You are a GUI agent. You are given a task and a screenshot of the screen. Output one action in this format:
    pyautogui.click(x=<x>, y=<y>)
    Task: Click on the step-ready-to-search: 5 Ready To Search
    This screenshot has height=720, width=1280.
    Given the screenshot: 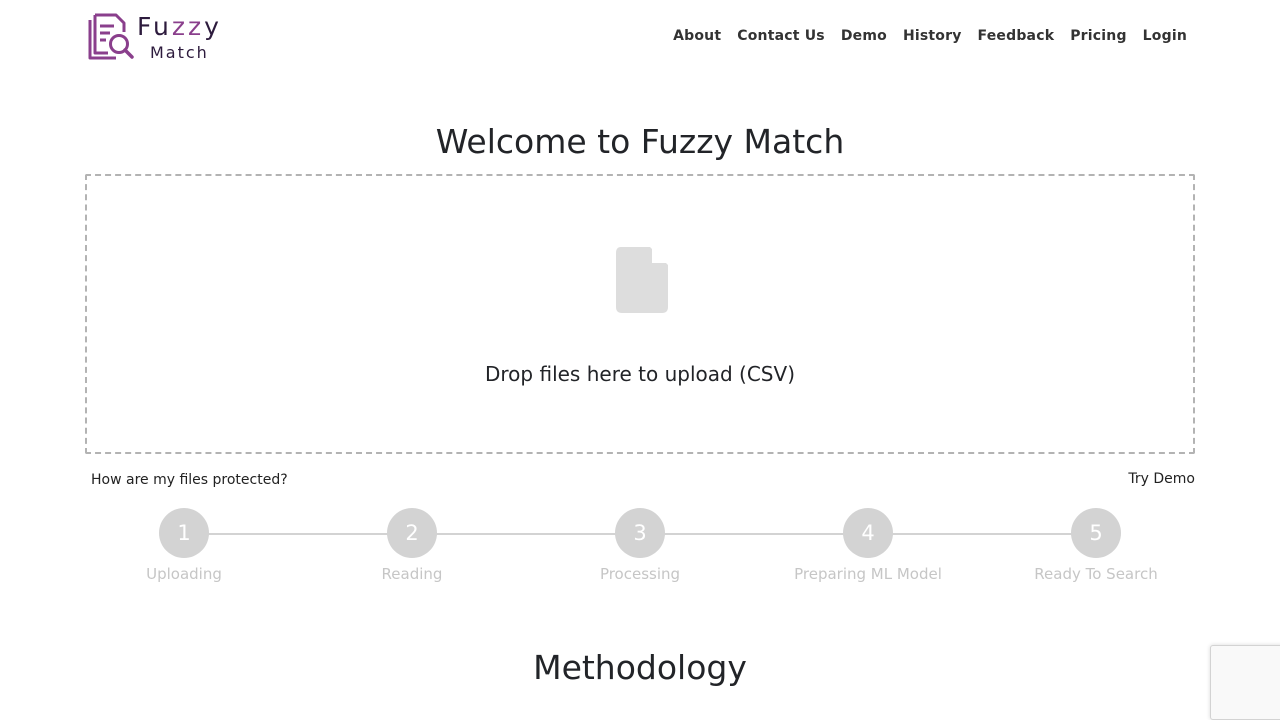 What is the action you would take?
    pyautogui.click(x=1096, y=546)
    